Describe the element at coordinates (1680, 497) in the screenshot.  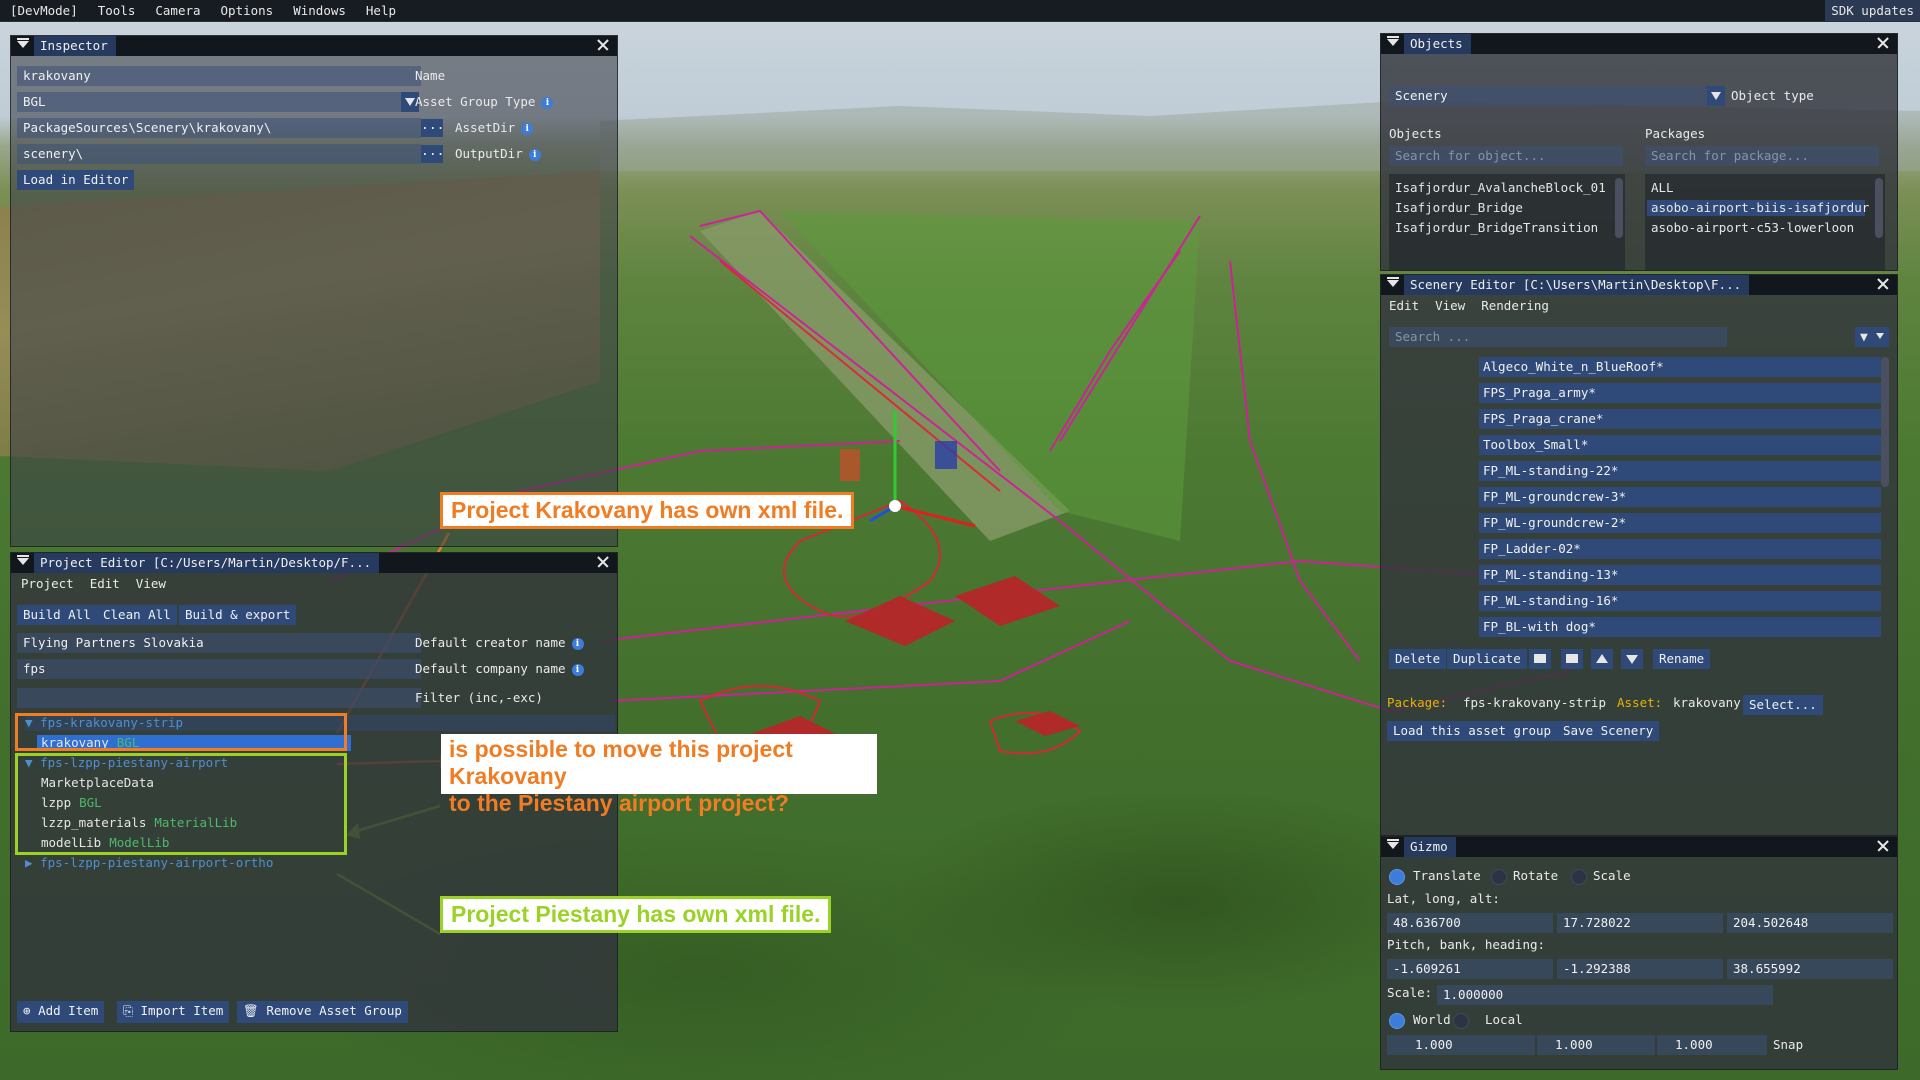
I see `list-item: FP_ML-groundcrew-3*` at that location.